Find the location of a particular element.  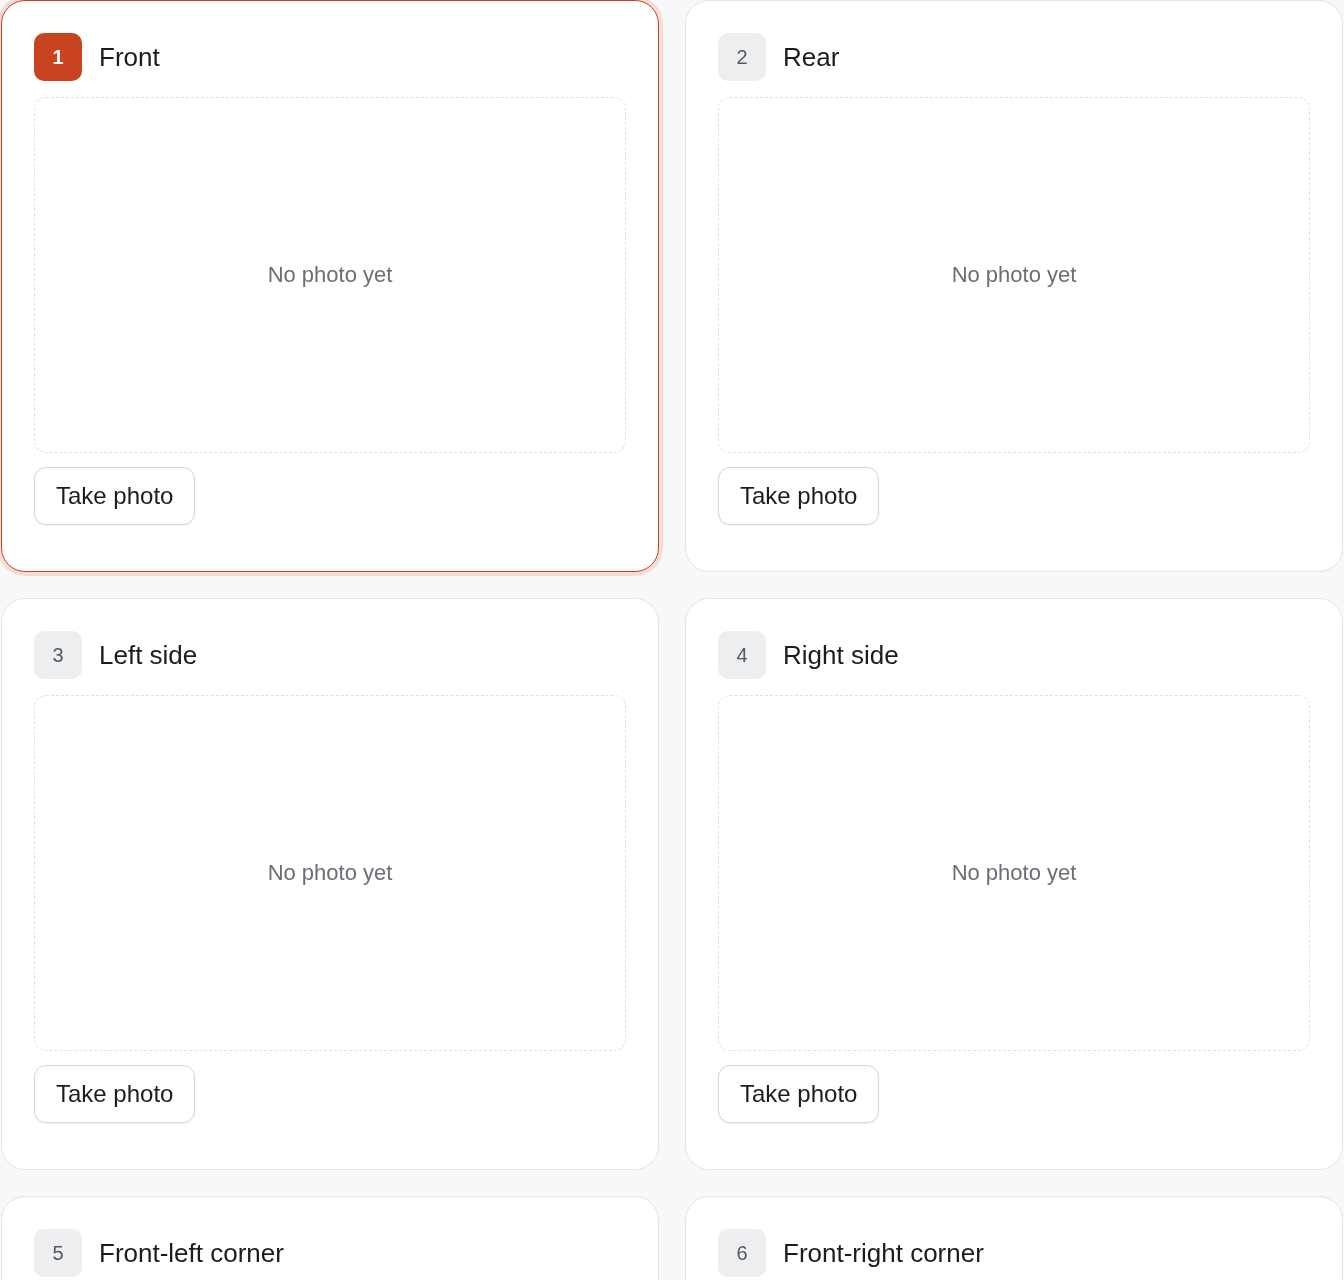

card-title: Right side is located at coordinates (841, 655).